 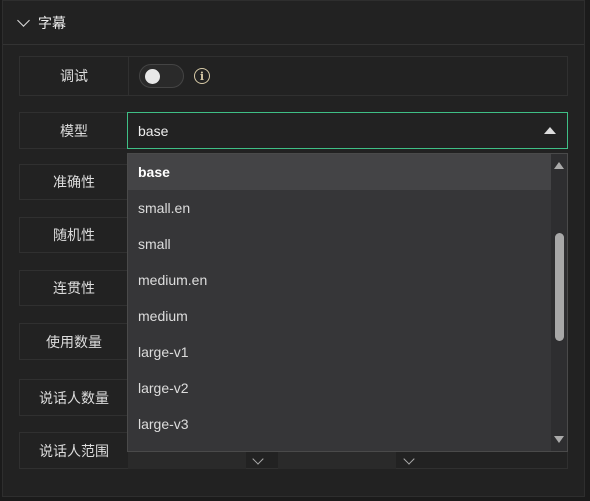 I want to click on row-label: 说话人范围, so click(x=74, y=450).